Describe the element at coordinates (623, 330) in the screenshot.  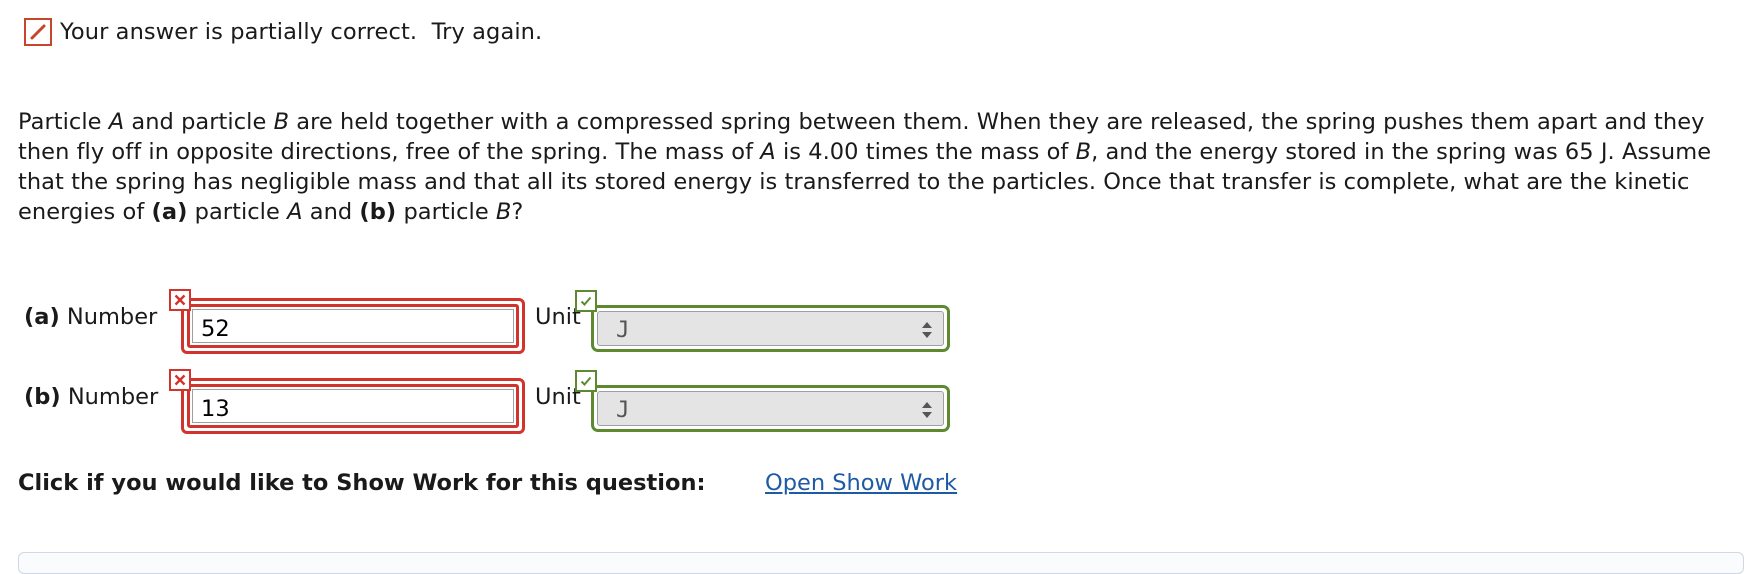
I see `unit-value-a: J` at that location.